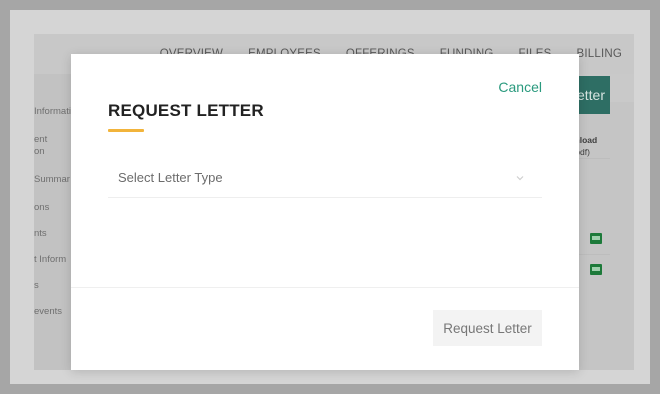 This screenshot has height=394, width=660. I want to click on sidebar-item: Informati, so click(52, 112).